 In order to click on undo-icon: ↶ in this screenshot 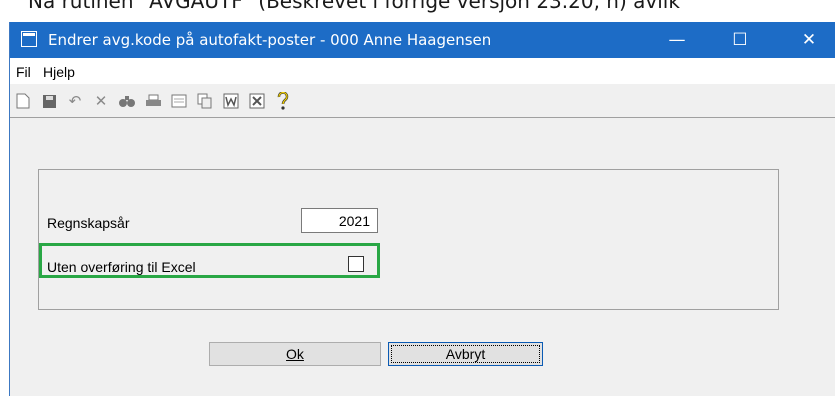, I will do `click(75, 101)`.